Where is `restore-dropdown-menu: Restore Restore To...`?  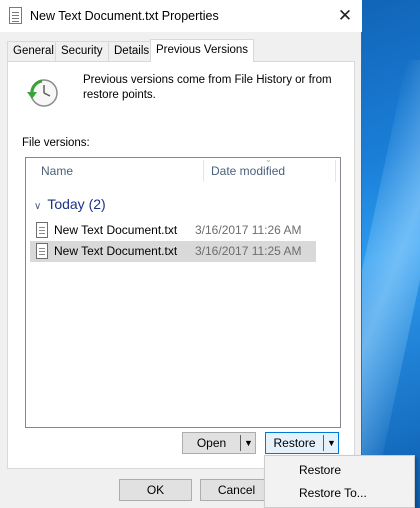 restore-dropdown-menu: Restore Restore To... is located at coordinates (339, 481).